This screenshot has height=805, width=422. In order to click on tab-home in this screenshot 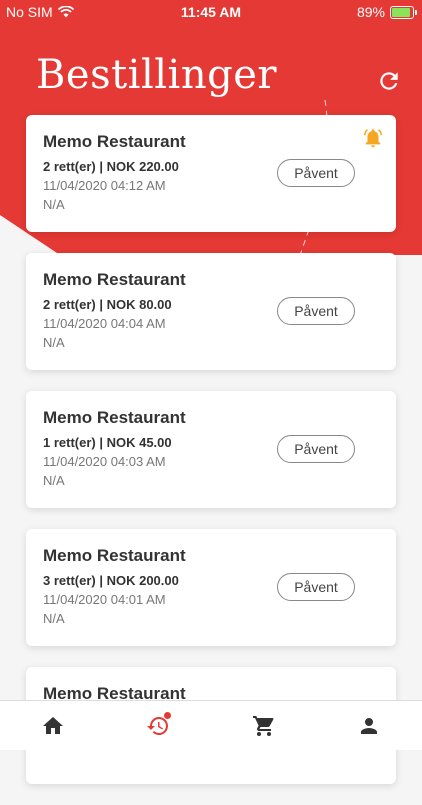, I will do `click(53, 726)`.